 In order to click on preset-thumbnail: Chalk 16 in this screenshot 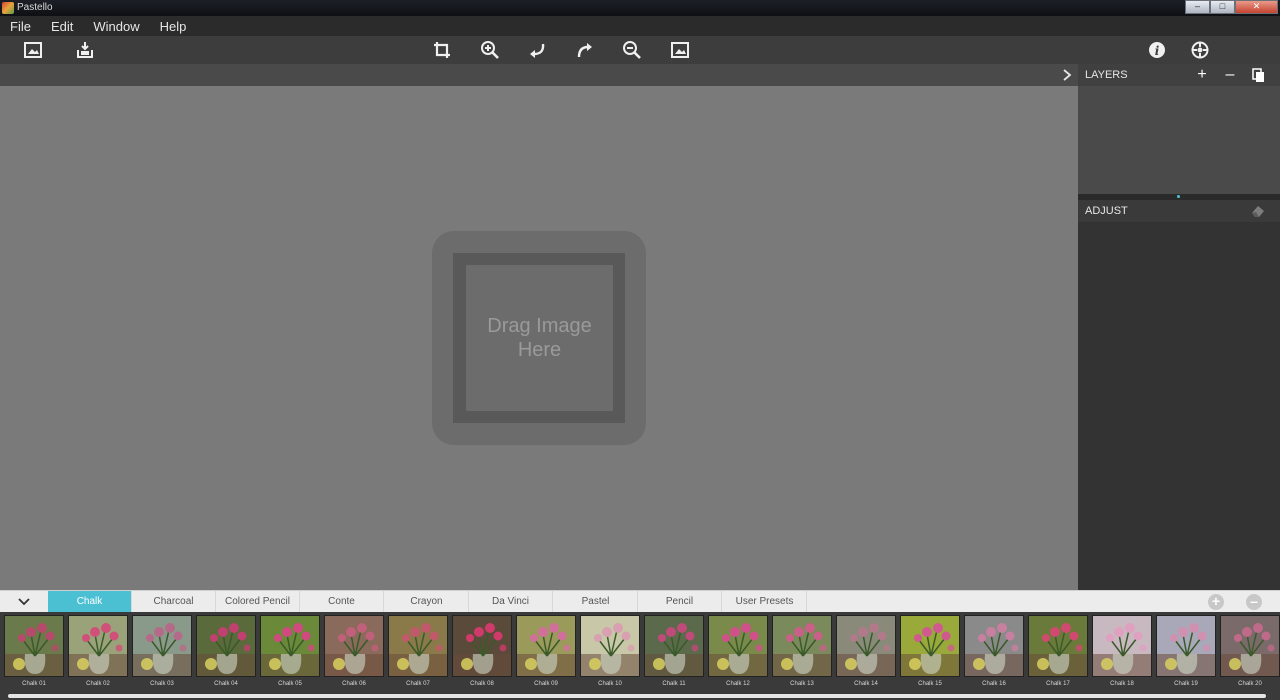, I will do `click(994, 653)`.